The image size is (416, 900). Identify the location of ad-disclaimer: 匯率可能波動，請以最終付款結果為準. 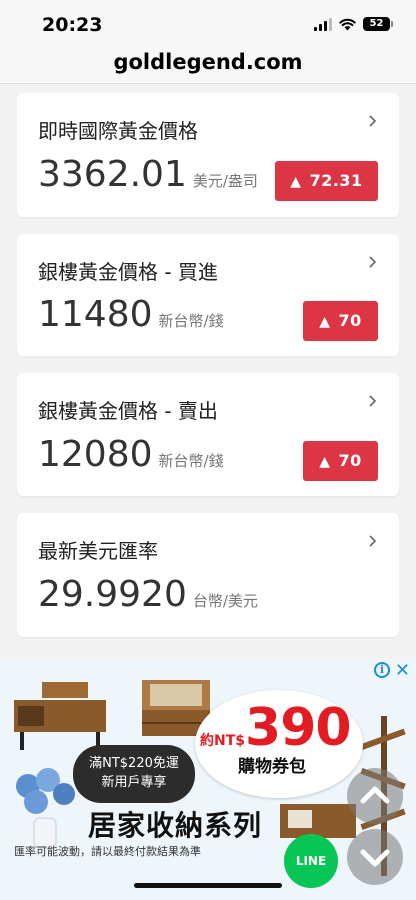
(107, 851).